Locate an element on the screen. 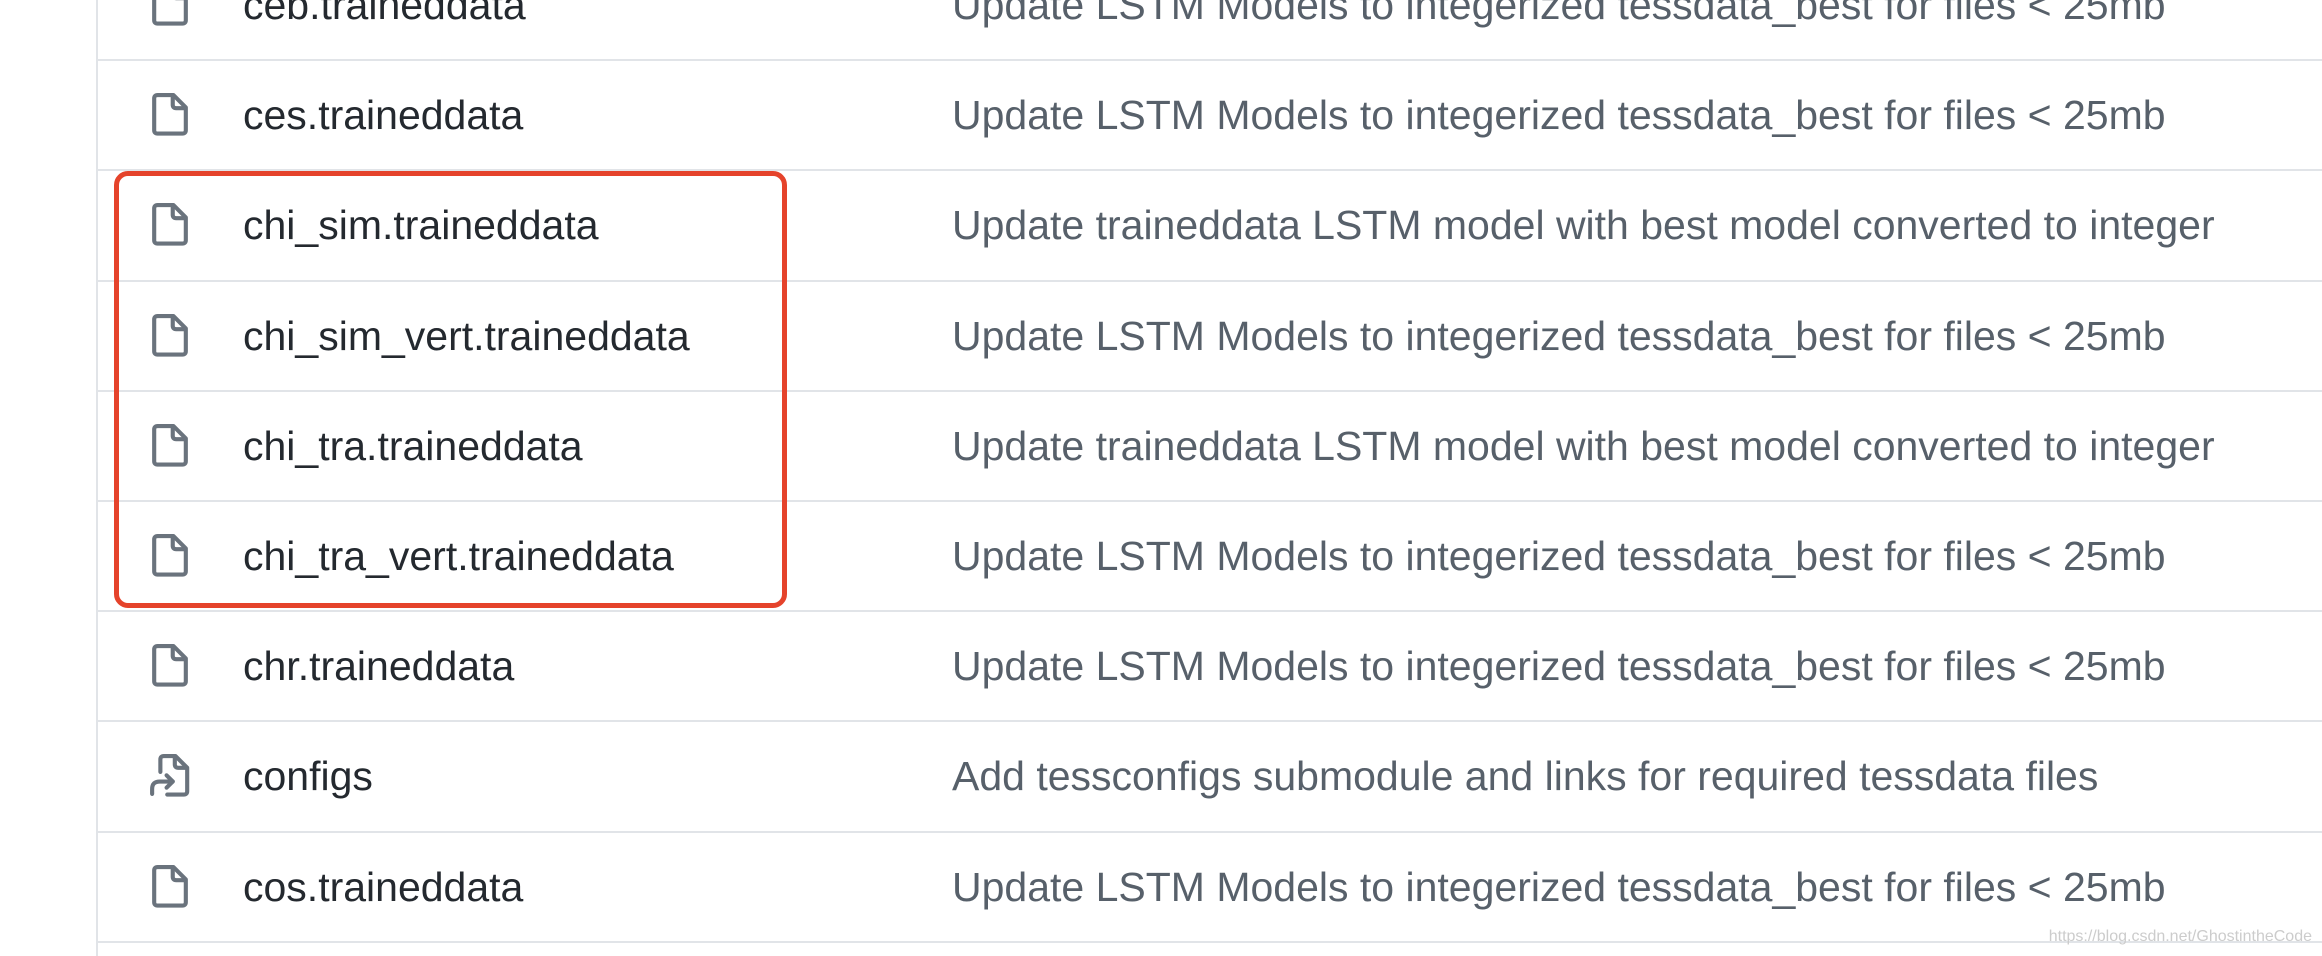  file-name-link: chi_sim.traineddata is located at coordinates (421, 225).